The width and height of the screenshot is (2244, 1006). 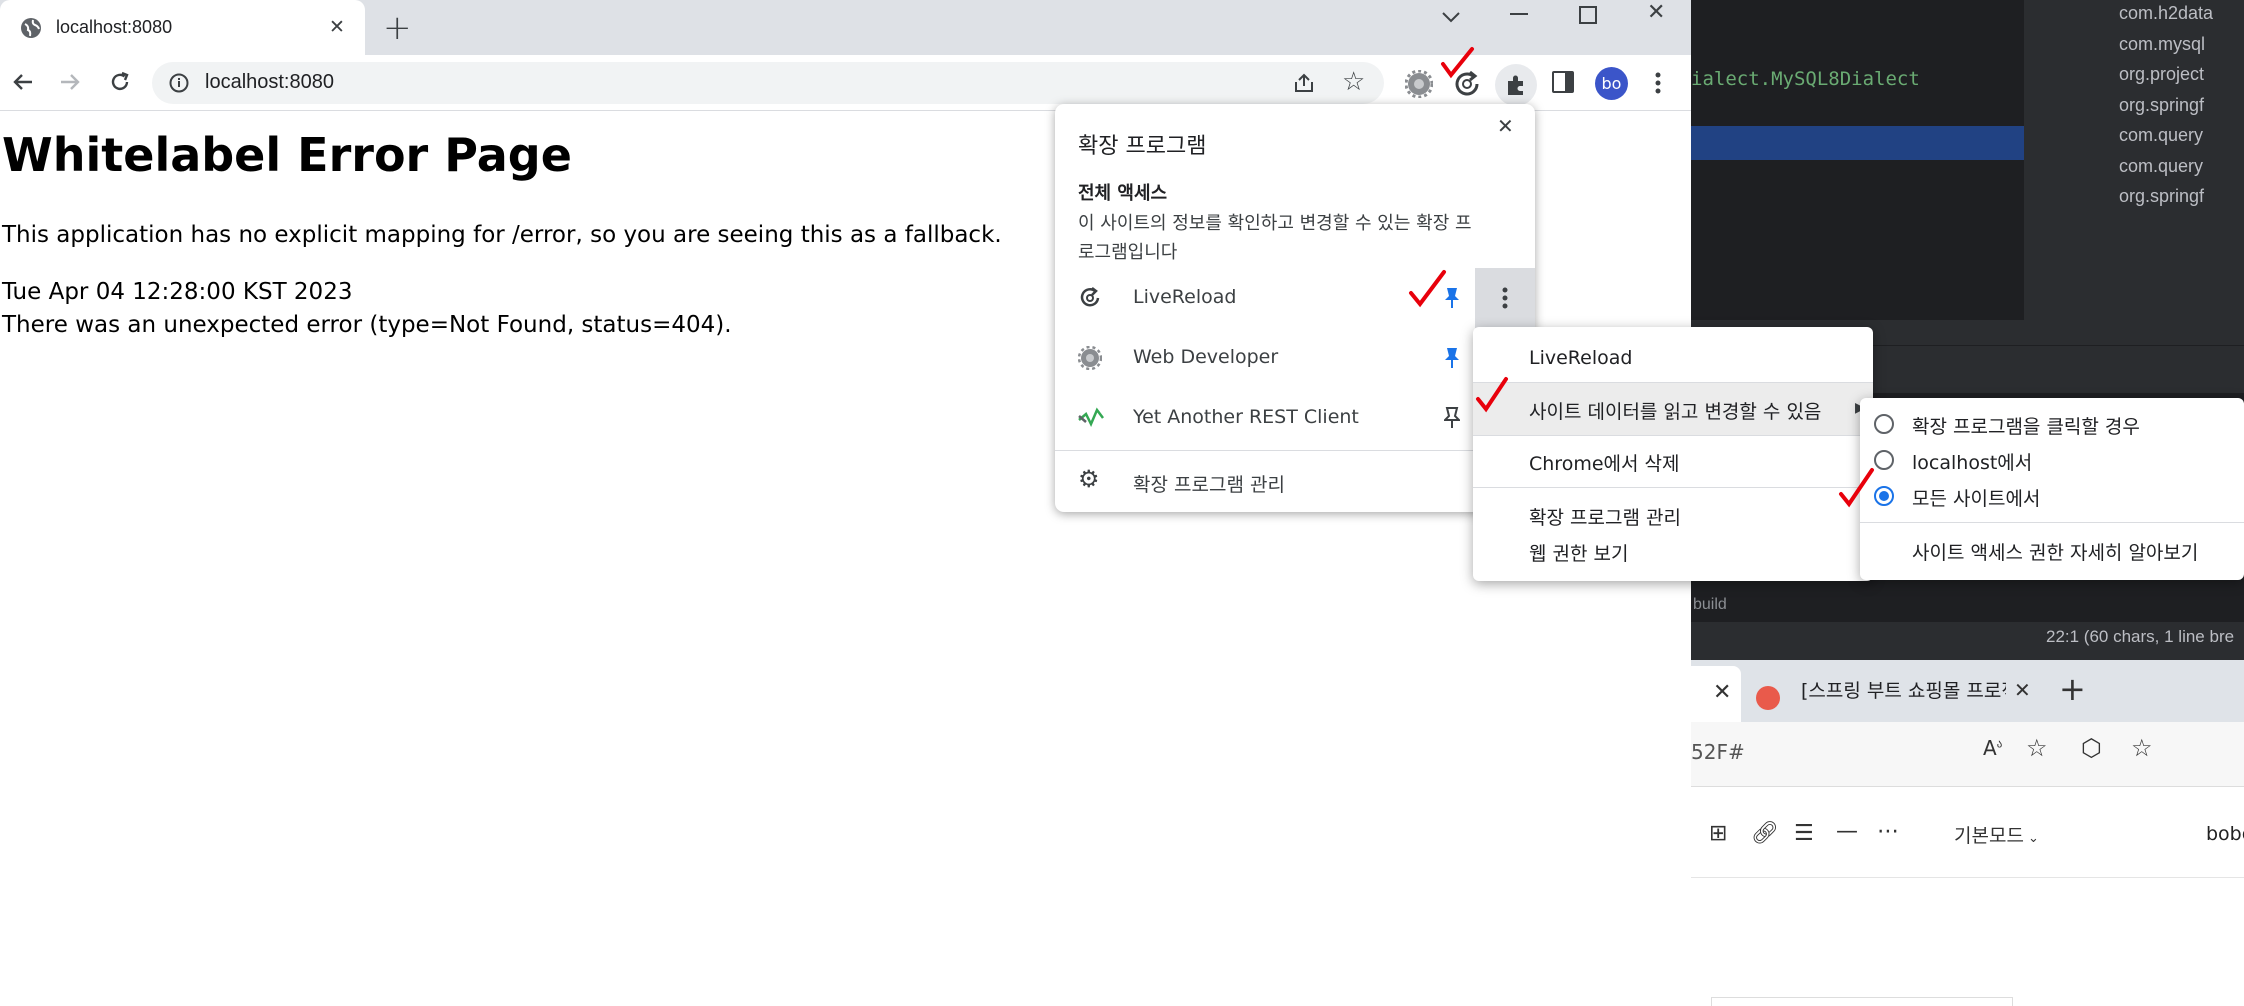 I want to click on popup-title: 확장 프로그램, so click(x=1142, y=146).